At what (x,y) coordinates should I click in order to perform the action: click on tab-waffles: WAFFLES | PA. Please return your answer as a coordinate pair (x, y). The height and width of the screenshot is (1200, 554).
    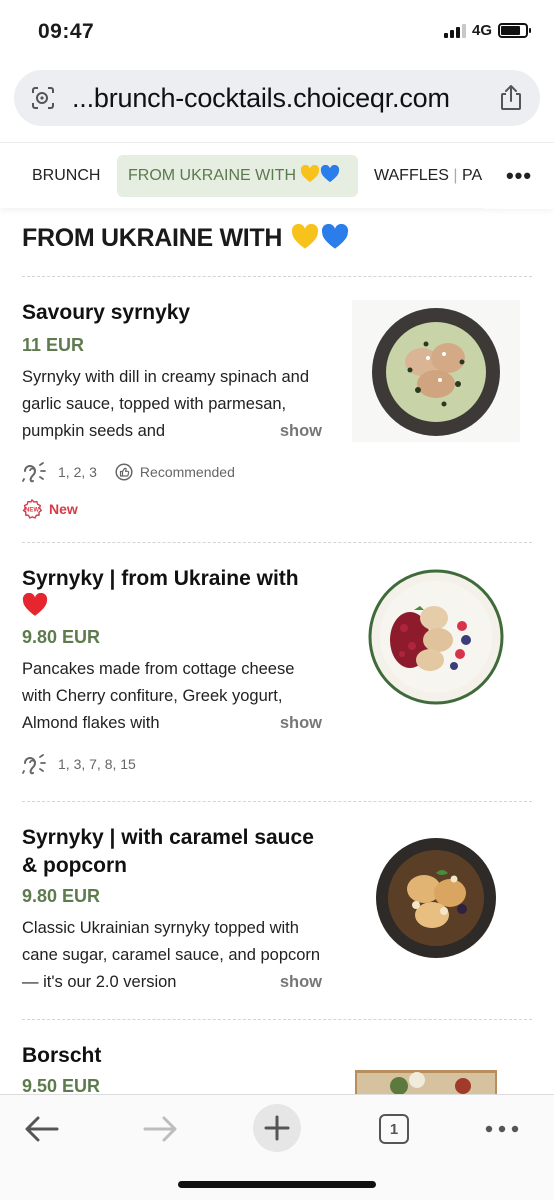
    Looking at the image, I should click on (430, 176).